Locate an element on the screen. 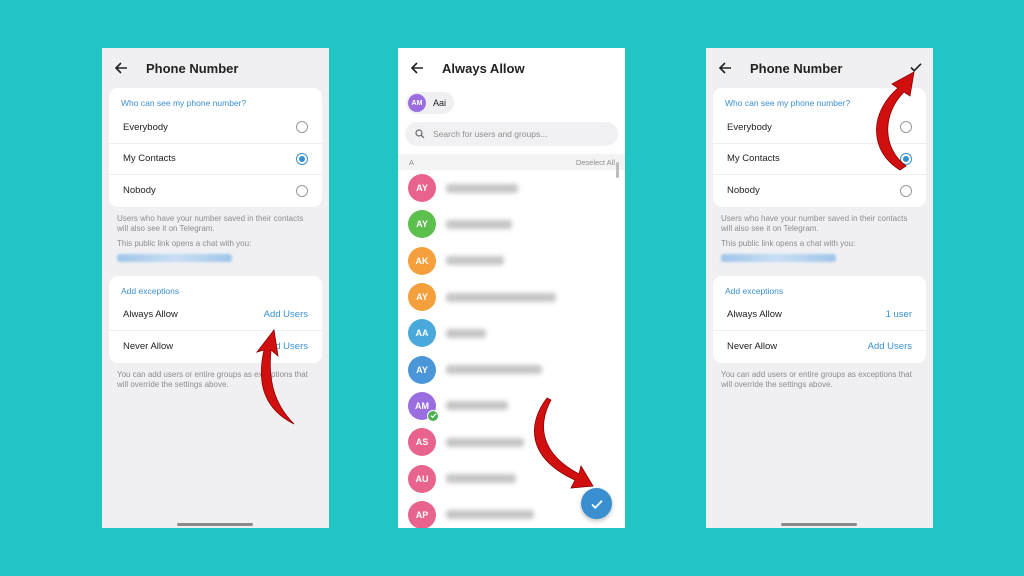 The image size is (1024, 576). section-header: A Deselect All is located at coordinates (511, 162).